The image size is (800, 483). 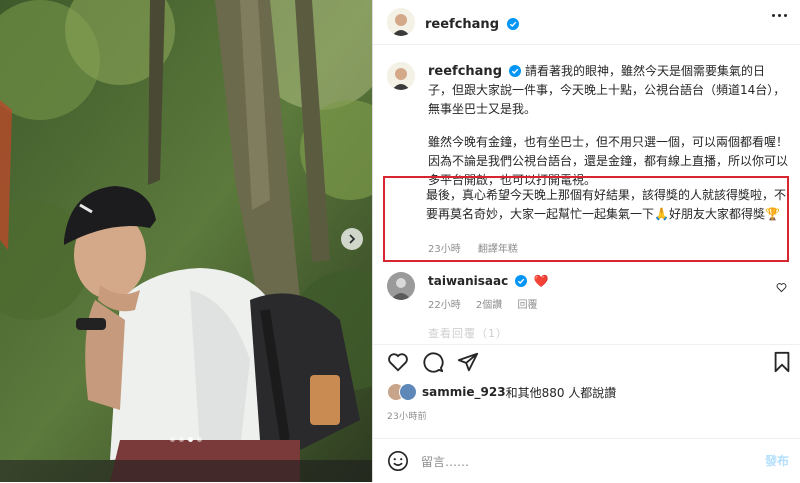 What do you see at coordinates (498, 249) in the screenshot?
I see `translate-link: 翻譯年糕` at bounding box center [498, 249].